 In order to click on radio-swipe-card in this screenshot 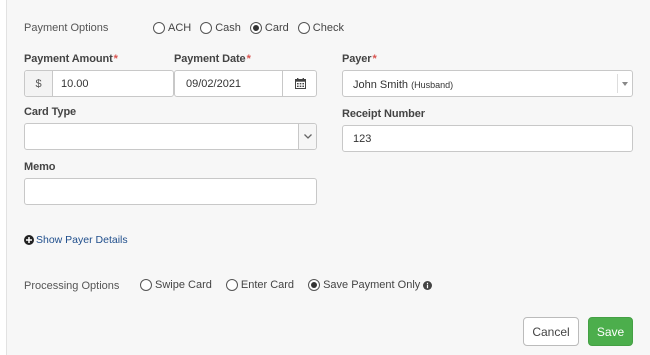, I will do `click(146, 285)`.